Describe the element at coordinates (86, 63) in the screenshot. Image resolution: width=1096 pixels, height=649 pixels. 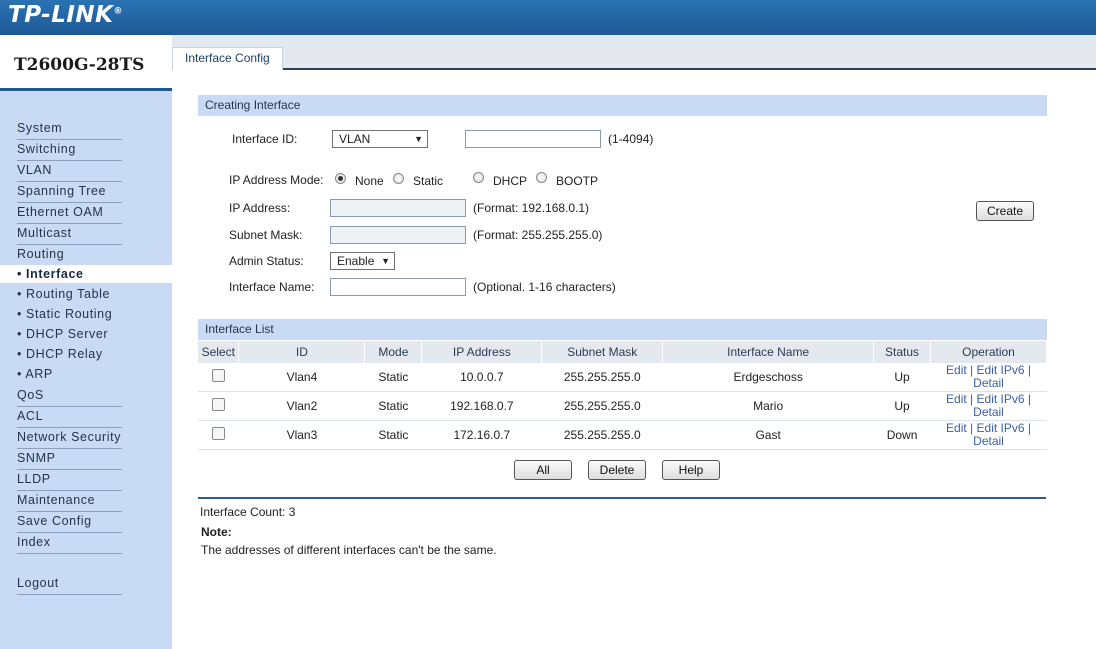
I see `model-panel: T2600G-28TS` at that location.